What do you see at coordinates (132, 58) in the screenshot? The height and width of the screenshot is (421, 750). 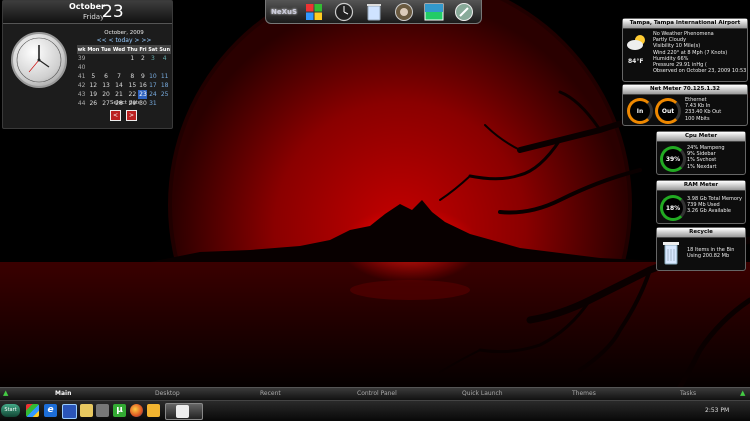 I see `calendar-day: 1` at bounding box center [132, 58].